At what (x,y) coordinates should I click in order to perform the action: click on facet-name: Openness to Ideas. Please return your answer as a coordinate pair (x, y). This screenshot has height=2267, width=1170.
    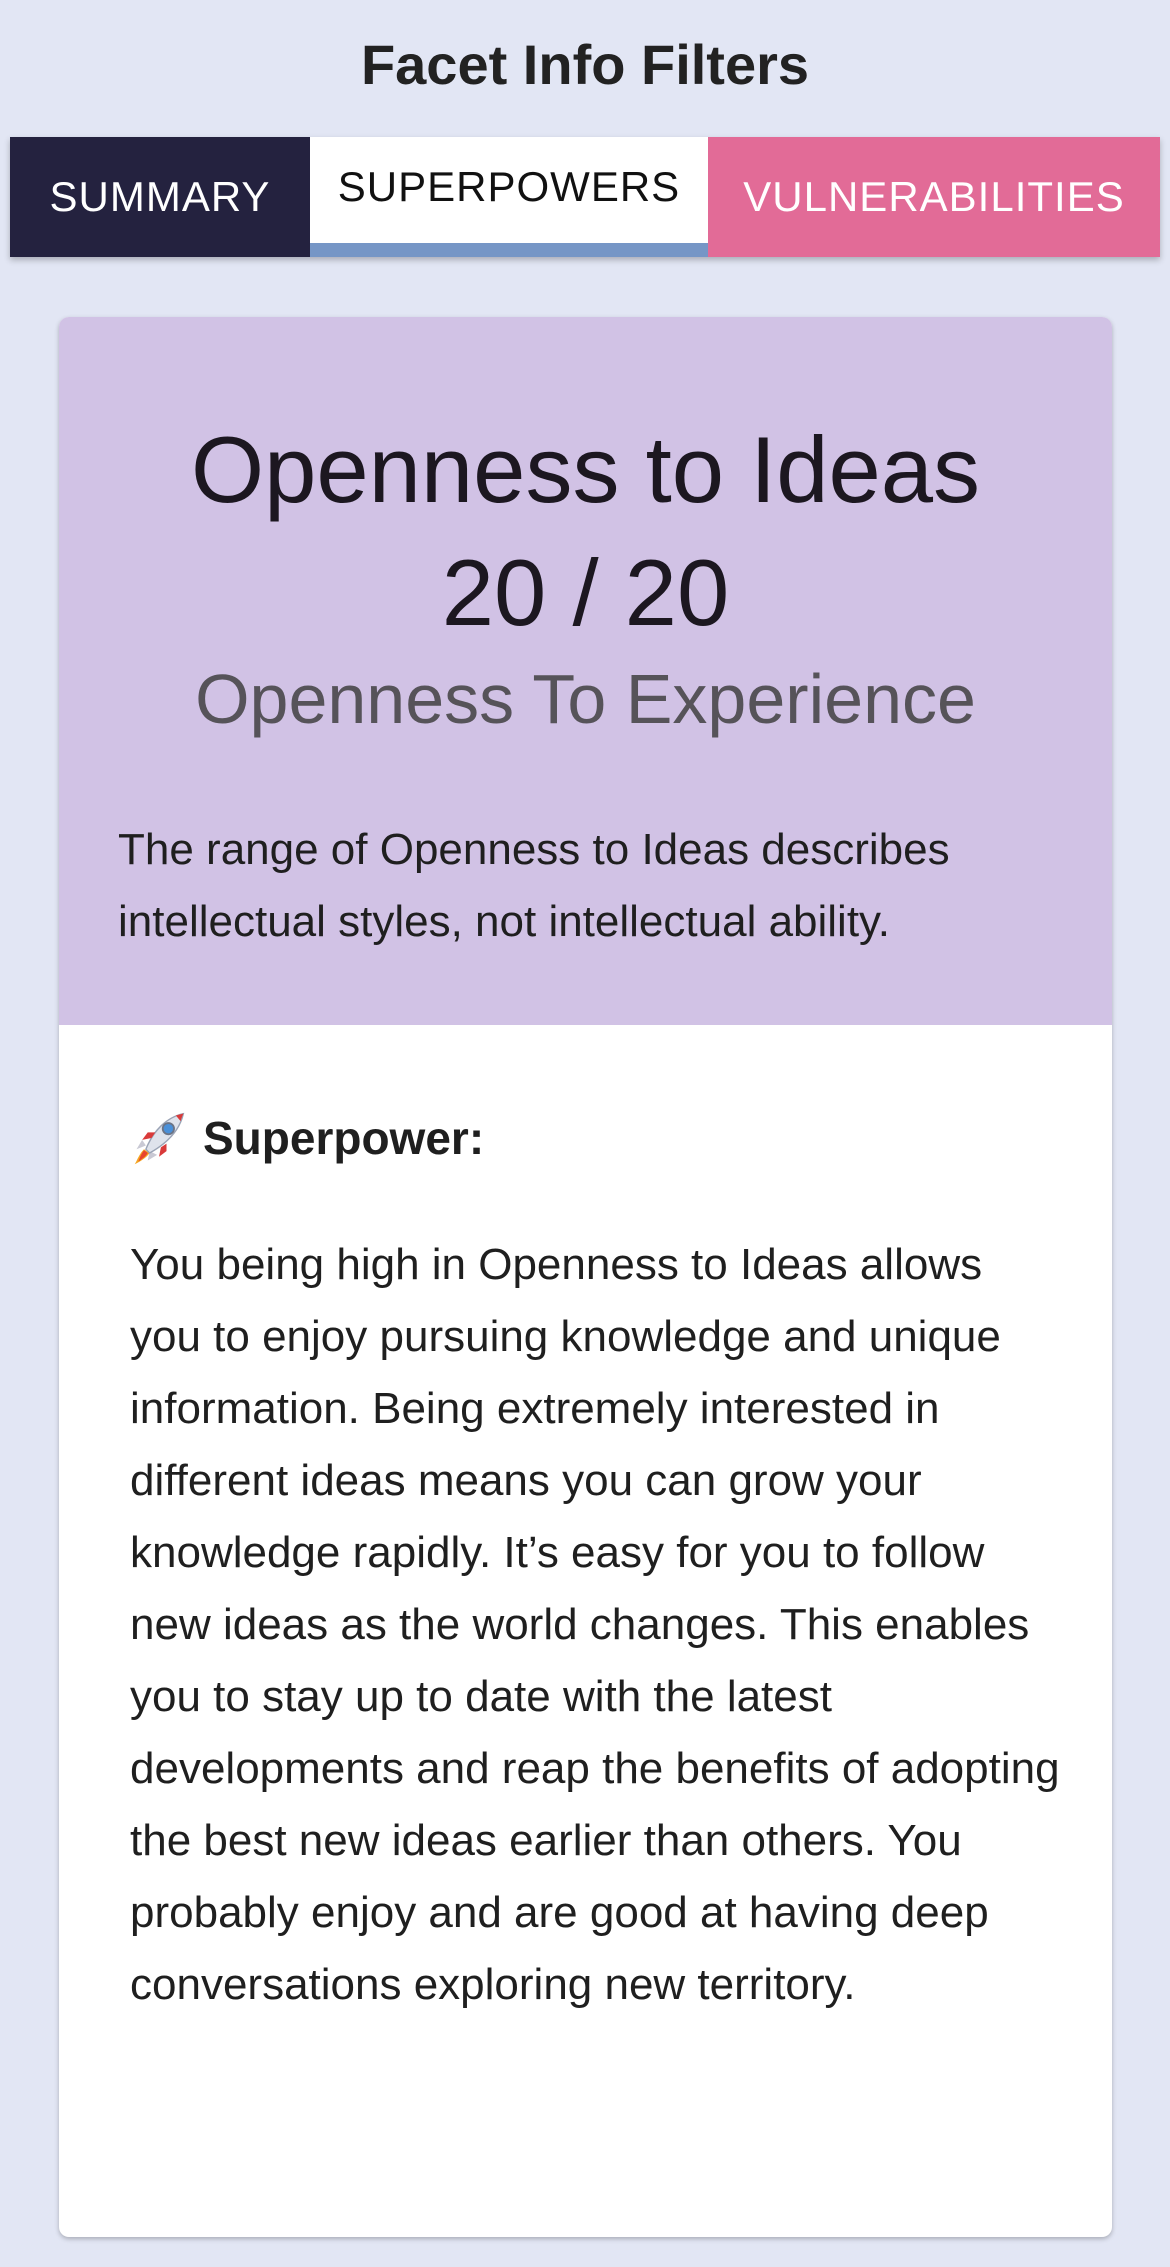
    Looking at the image, I should click on (585, 469).